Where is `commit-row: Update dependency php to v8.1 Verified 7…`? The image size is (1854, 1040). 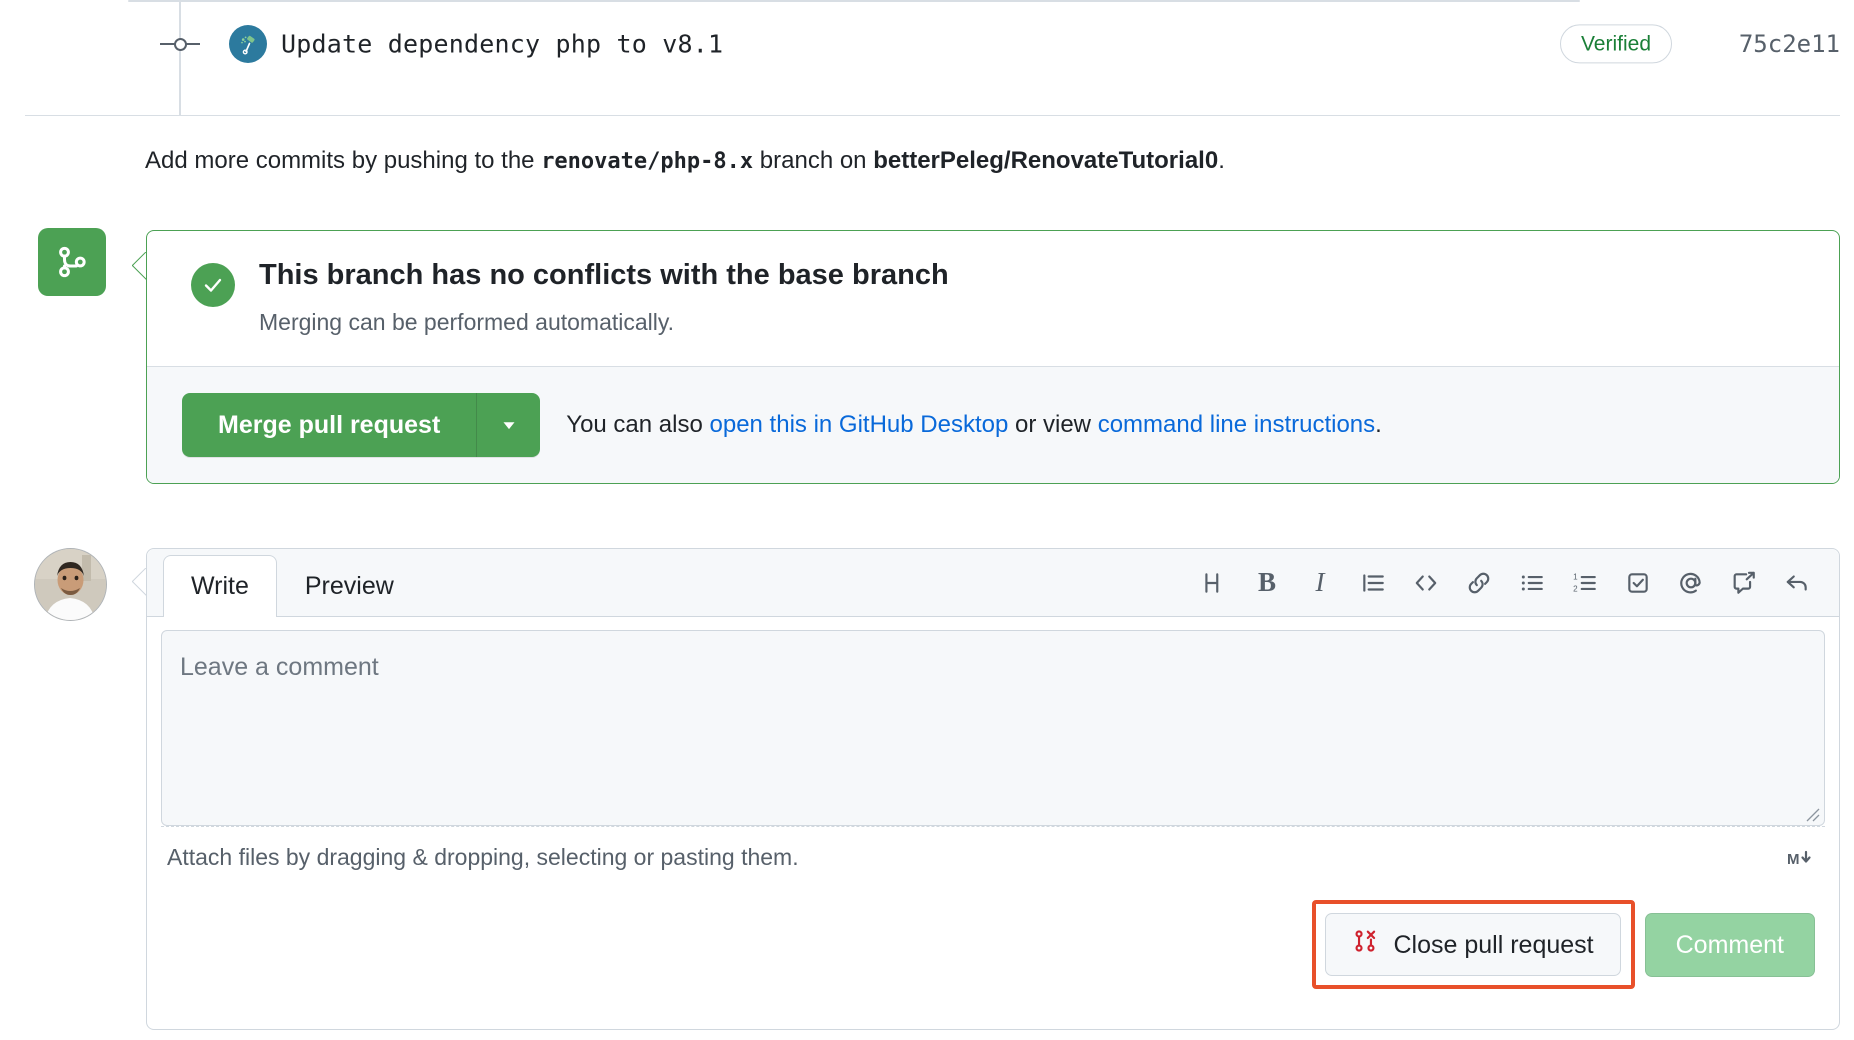 commit-row: Update dependency php to v8.1 Verified 7… is located at coordinates (927, 44).